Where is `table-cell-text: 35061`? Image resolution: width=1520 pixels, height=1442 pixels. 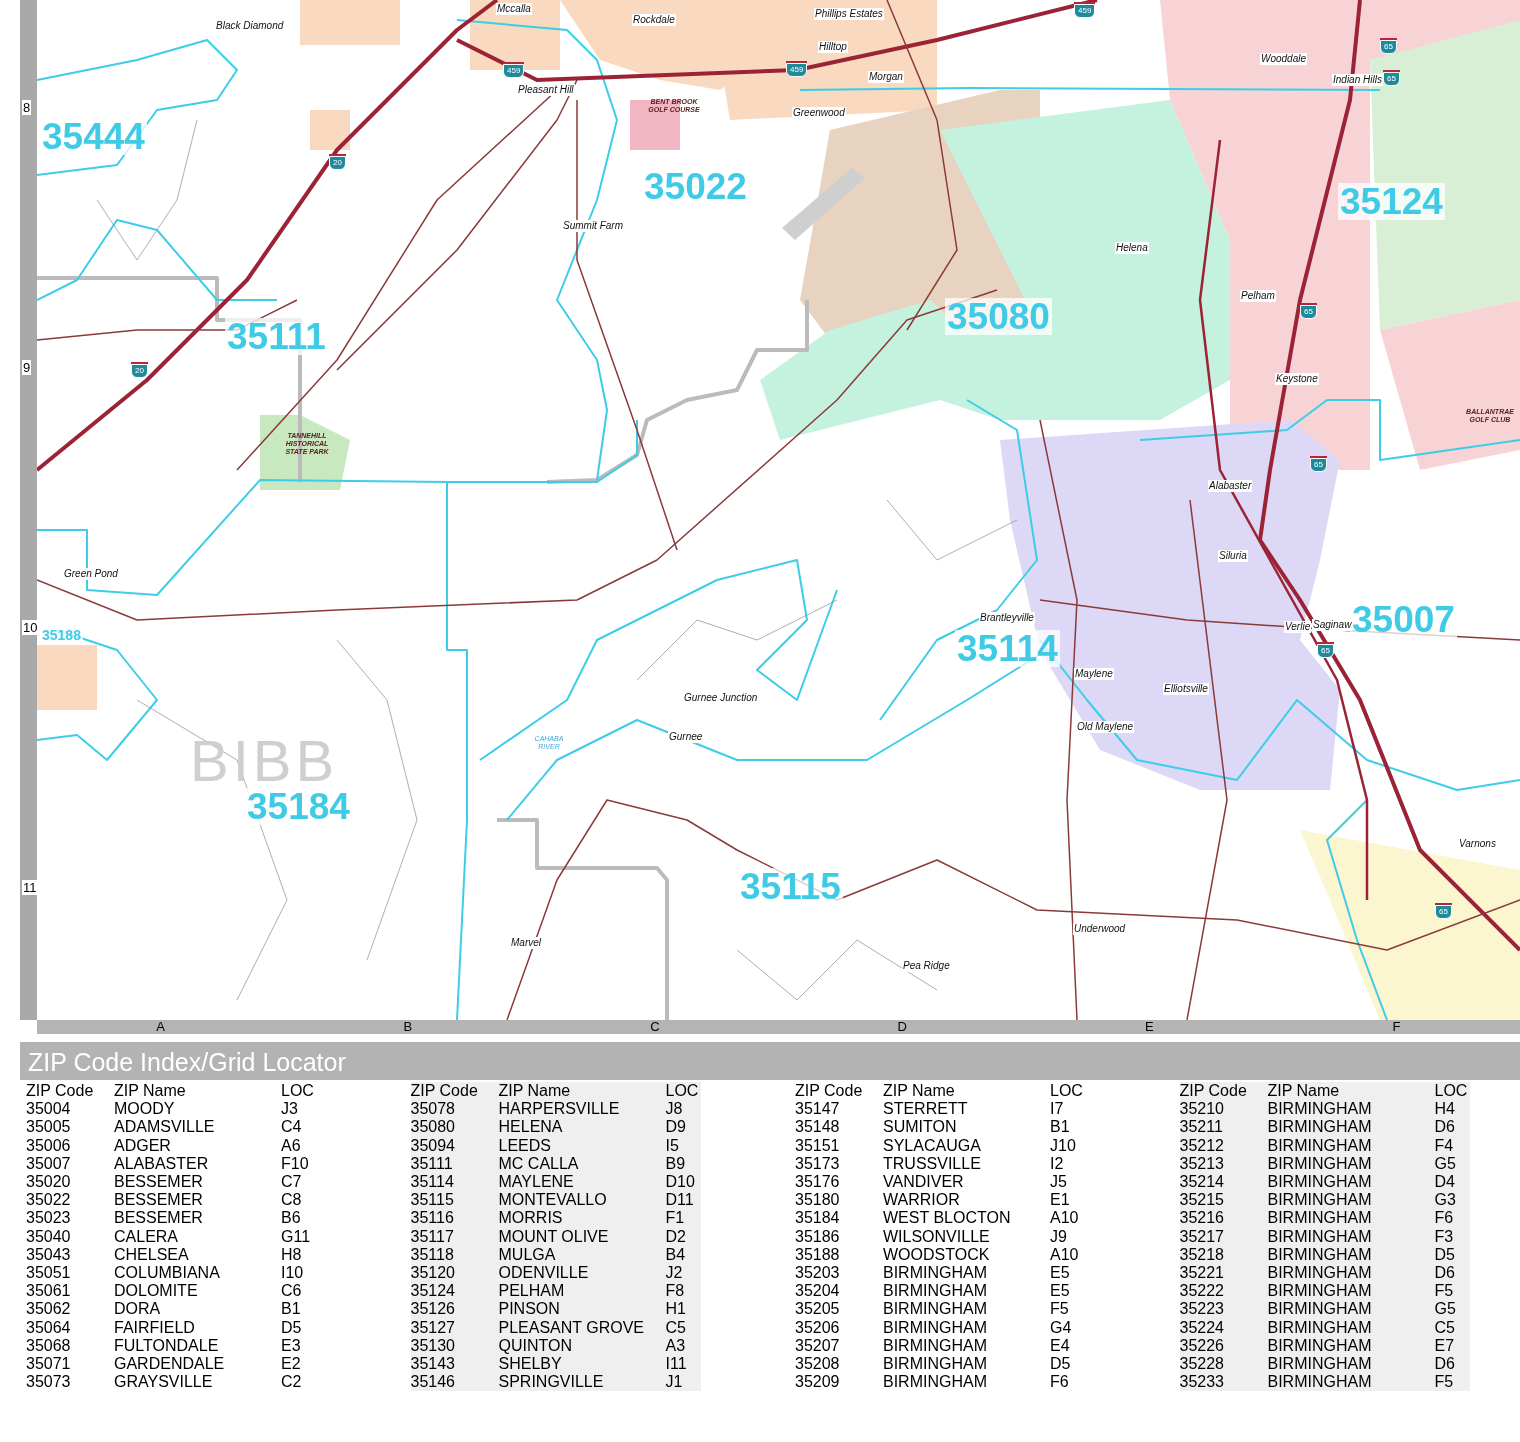
table-cell-text: 35061 is located at coordinates (49, 1291).